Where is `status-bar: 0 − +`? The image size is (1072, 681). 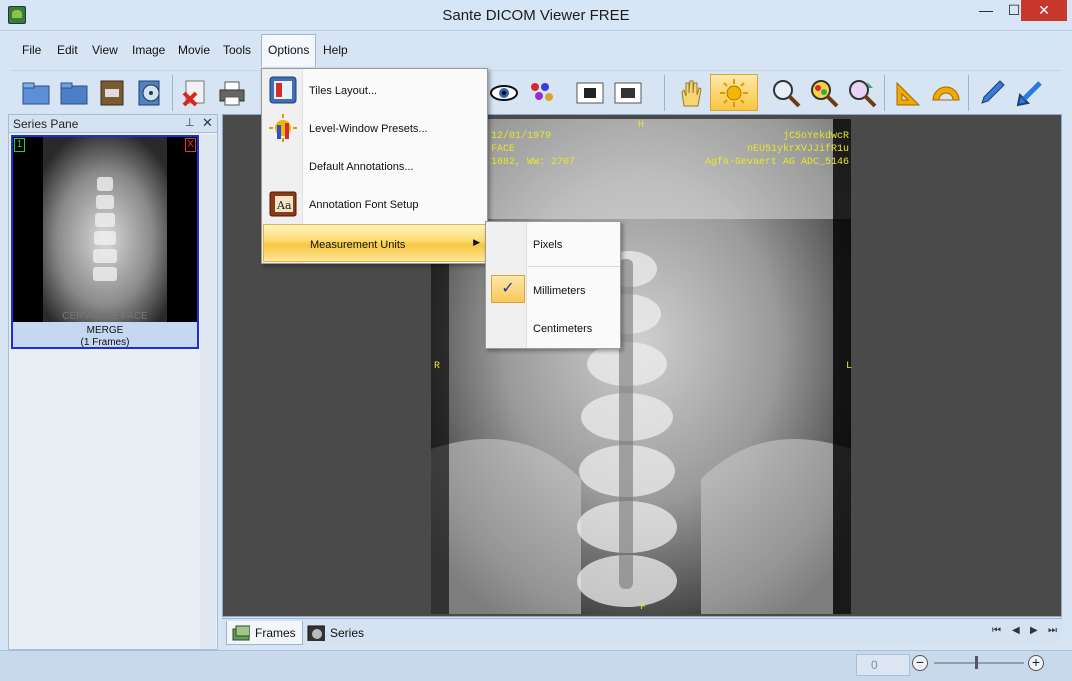 status-bar: 0 − + is located at coordinates (536, 665).